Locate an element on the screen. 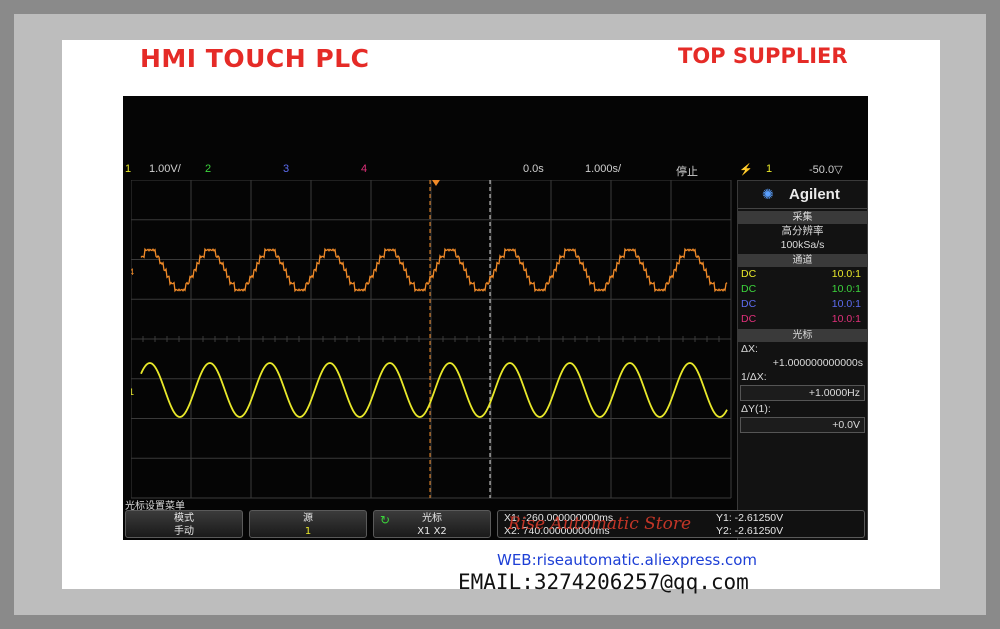  brand-logo: ✺ Agilent is located at coordinates (802, 195).